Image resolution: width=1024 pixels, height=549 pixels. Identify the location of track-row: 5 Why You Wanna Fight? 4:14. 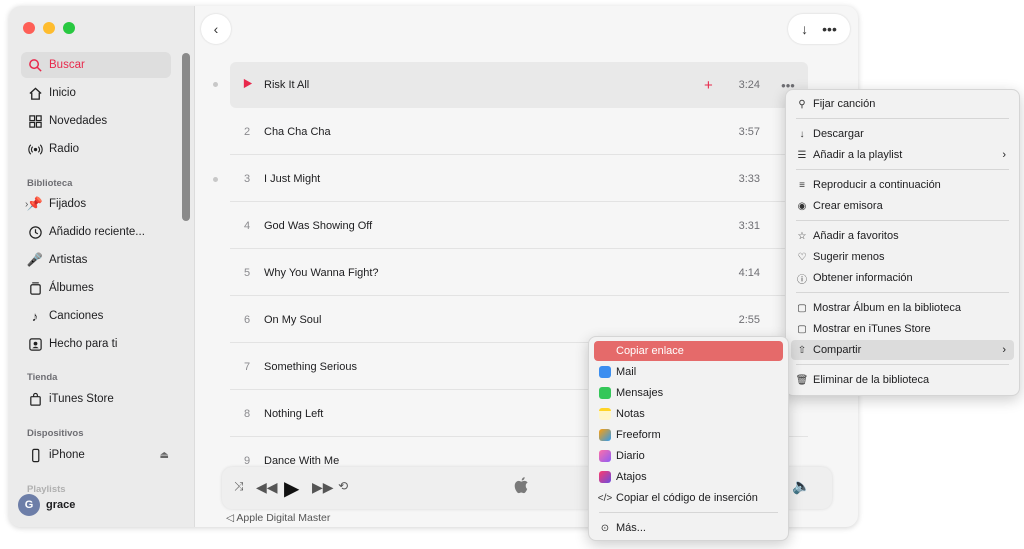
(519, 273).